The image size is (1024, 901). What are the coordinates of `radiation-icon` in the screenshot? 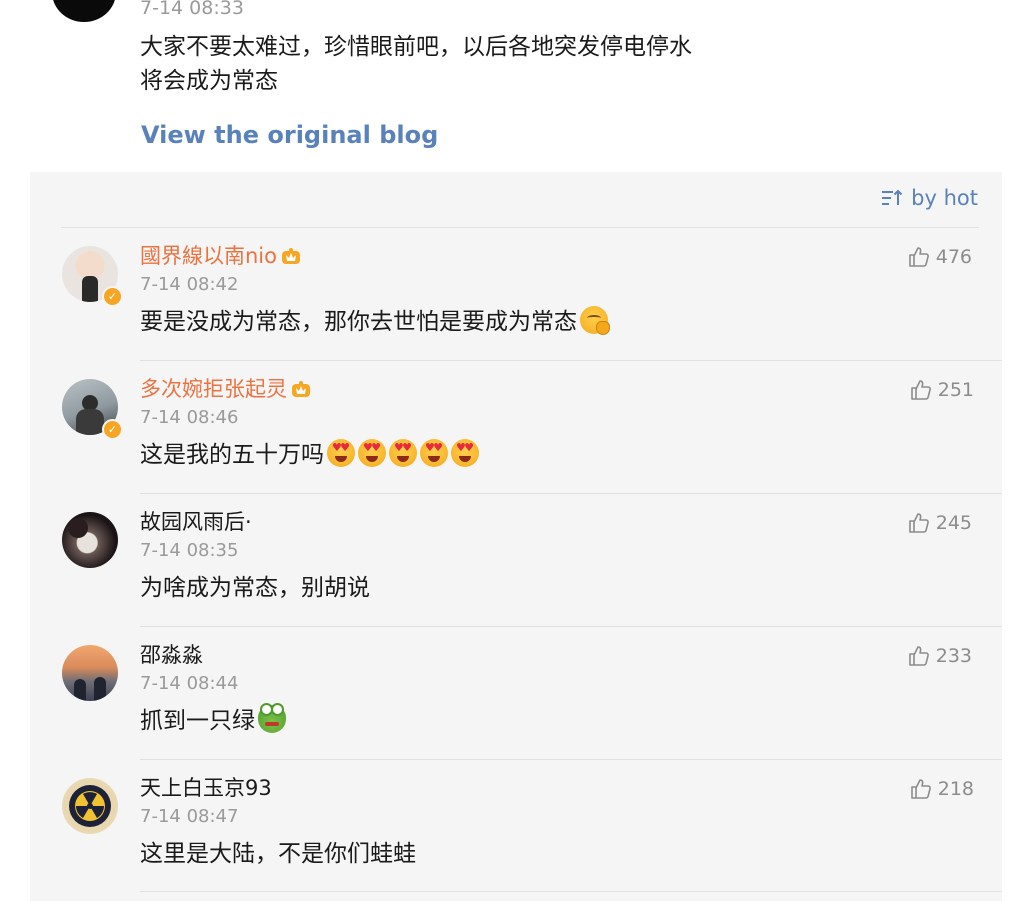 It's located at (90, 806).